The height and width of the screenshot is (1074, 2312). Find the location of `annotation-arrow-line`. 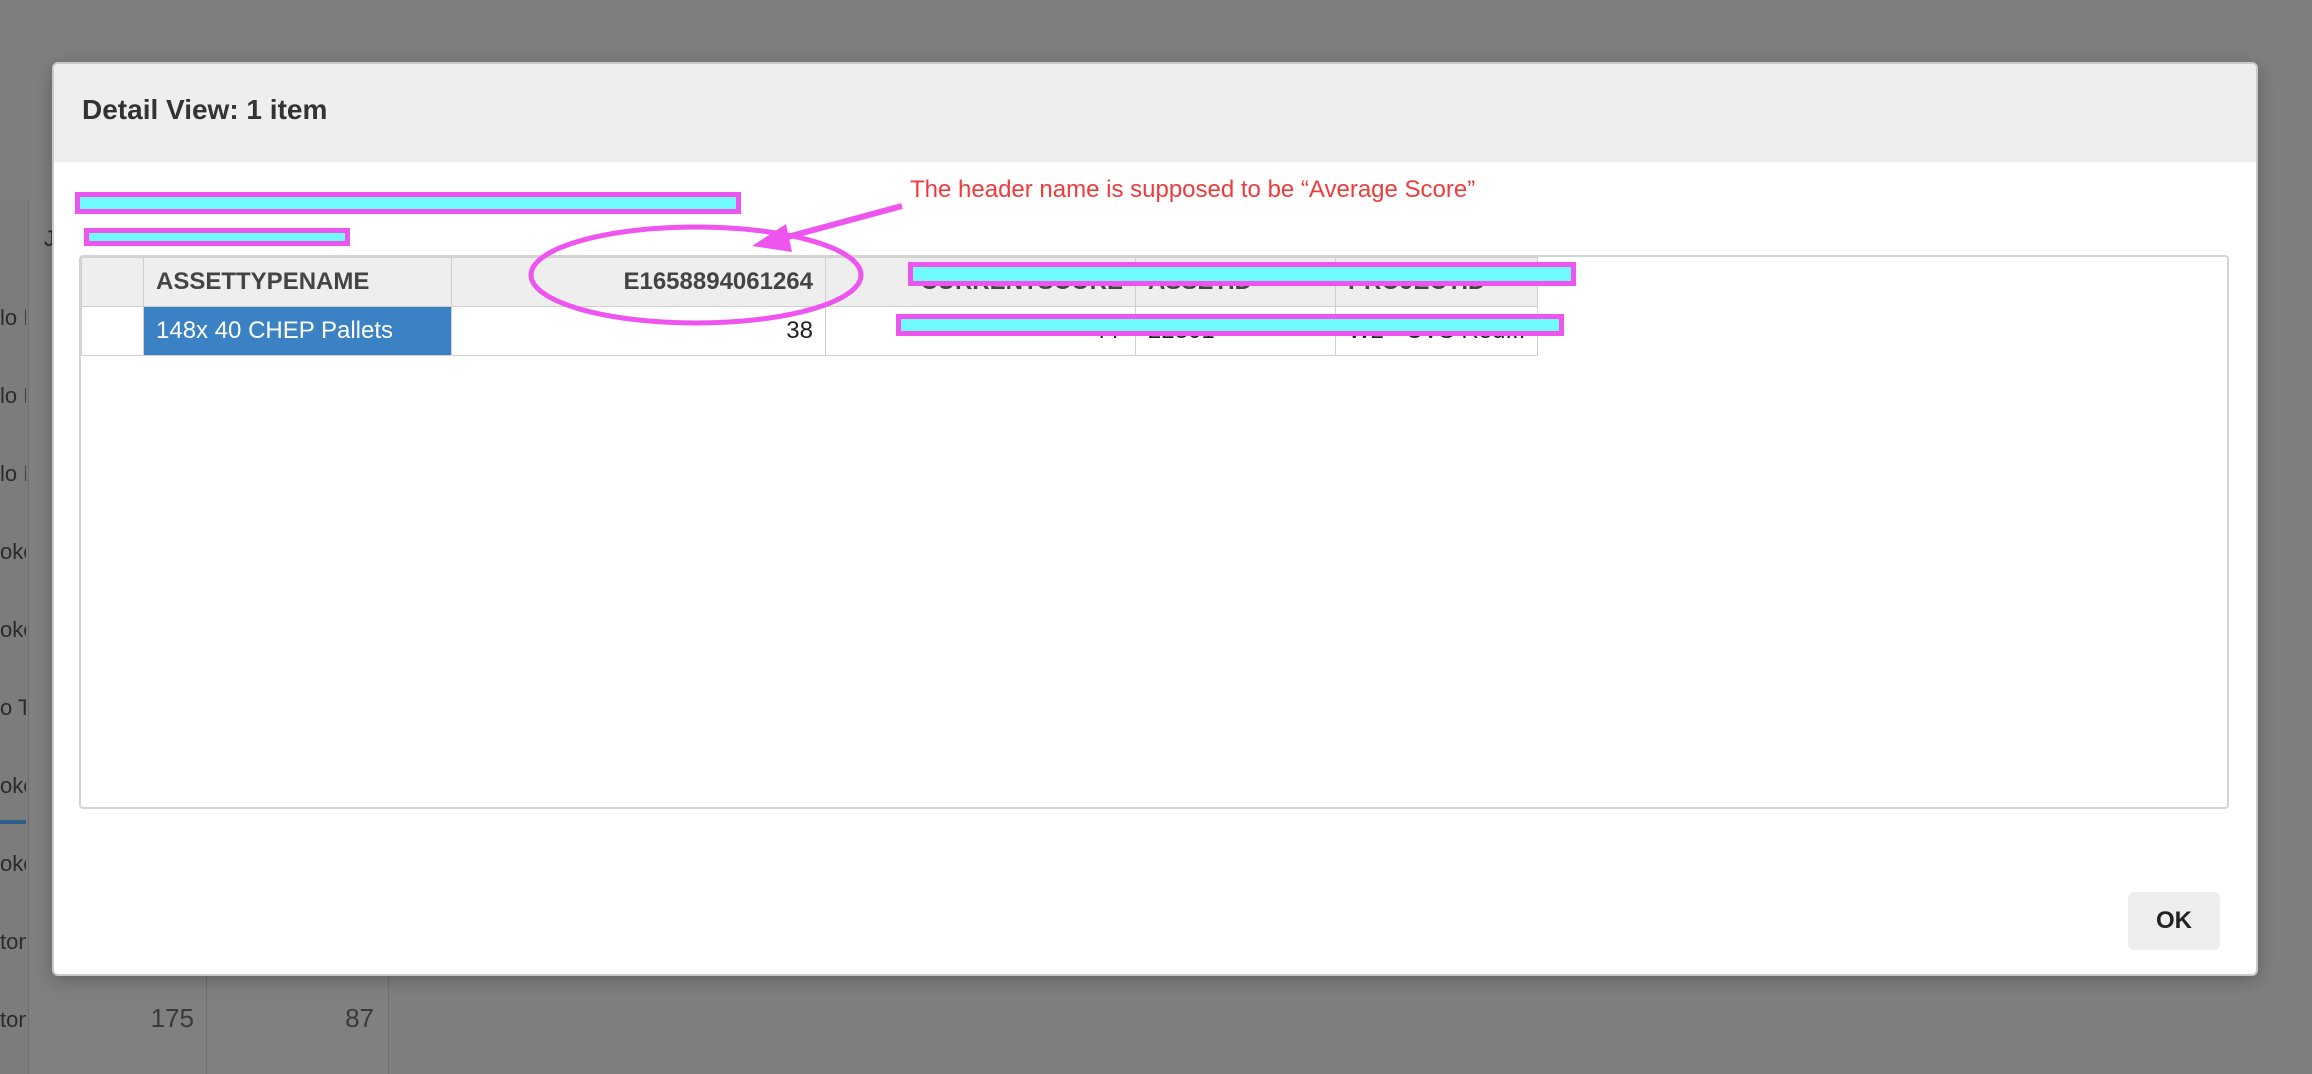

annotation-arrow-line is located at coordinates (841, 222).